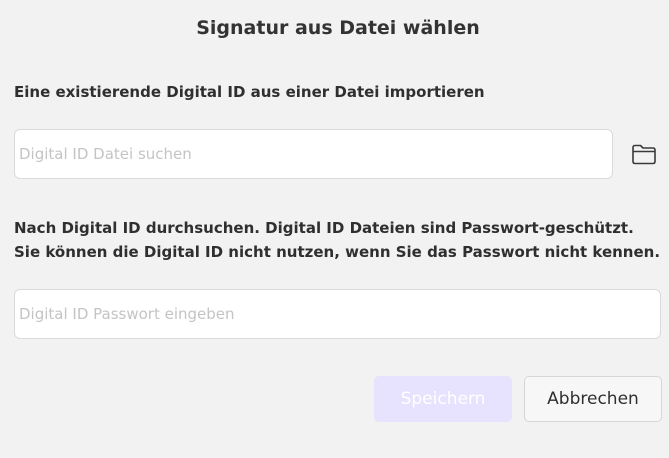 Image resolution: width=669 pixels, height=458 pixels. What do you see at coordinates (593, 399) in the screenshot?
I see `cancel-button: Abbrechen` at bounding box center [593, 399].